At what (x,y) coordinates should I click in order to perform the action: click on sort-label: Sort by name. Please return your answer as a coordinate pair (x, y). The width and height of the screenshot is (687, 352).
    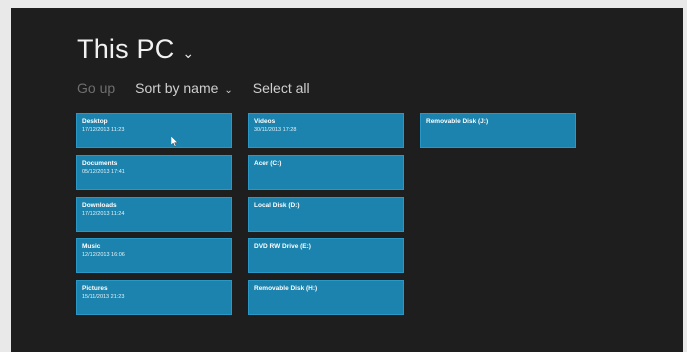
    Looking at the image, I should click on (177, 88).